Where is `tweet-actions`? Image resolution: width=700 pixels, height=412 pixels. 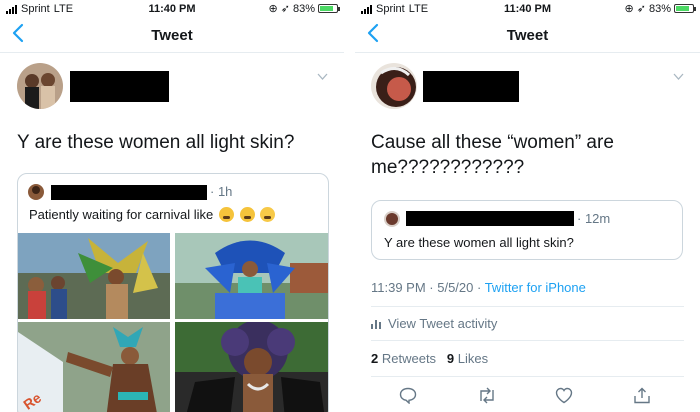 tweet-actions is located at coordinates (526, 396).